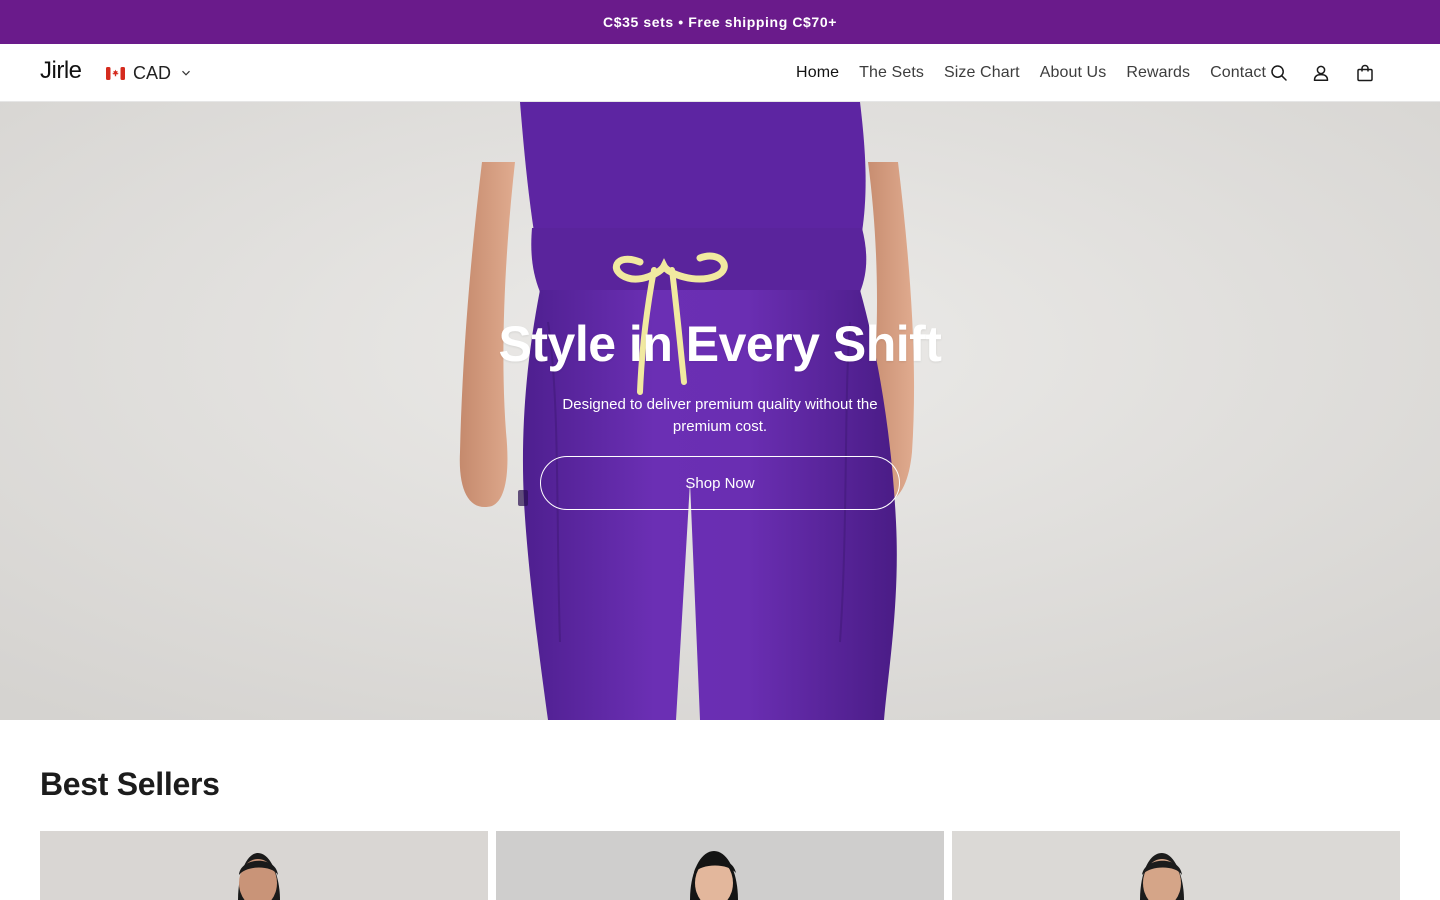 This screenshot has height=900, width=1440. I want to click on canada-flag-icon, so click(115, 73).